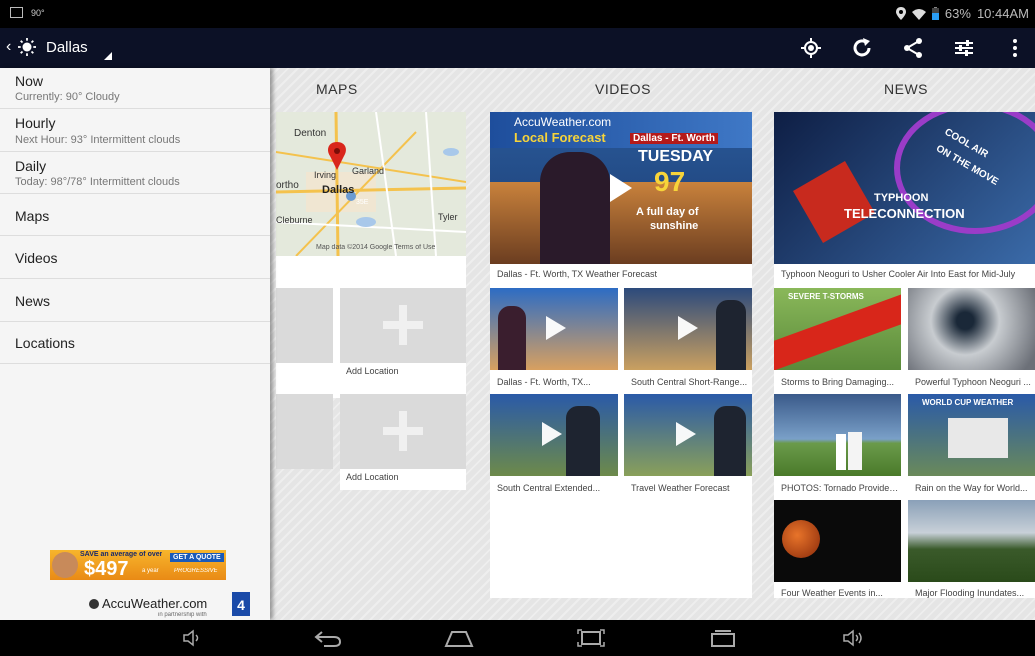 Image resolution: width=1035 pixels, height=656 pixels. I want to click on volume-up-icon, so click(855, 638).